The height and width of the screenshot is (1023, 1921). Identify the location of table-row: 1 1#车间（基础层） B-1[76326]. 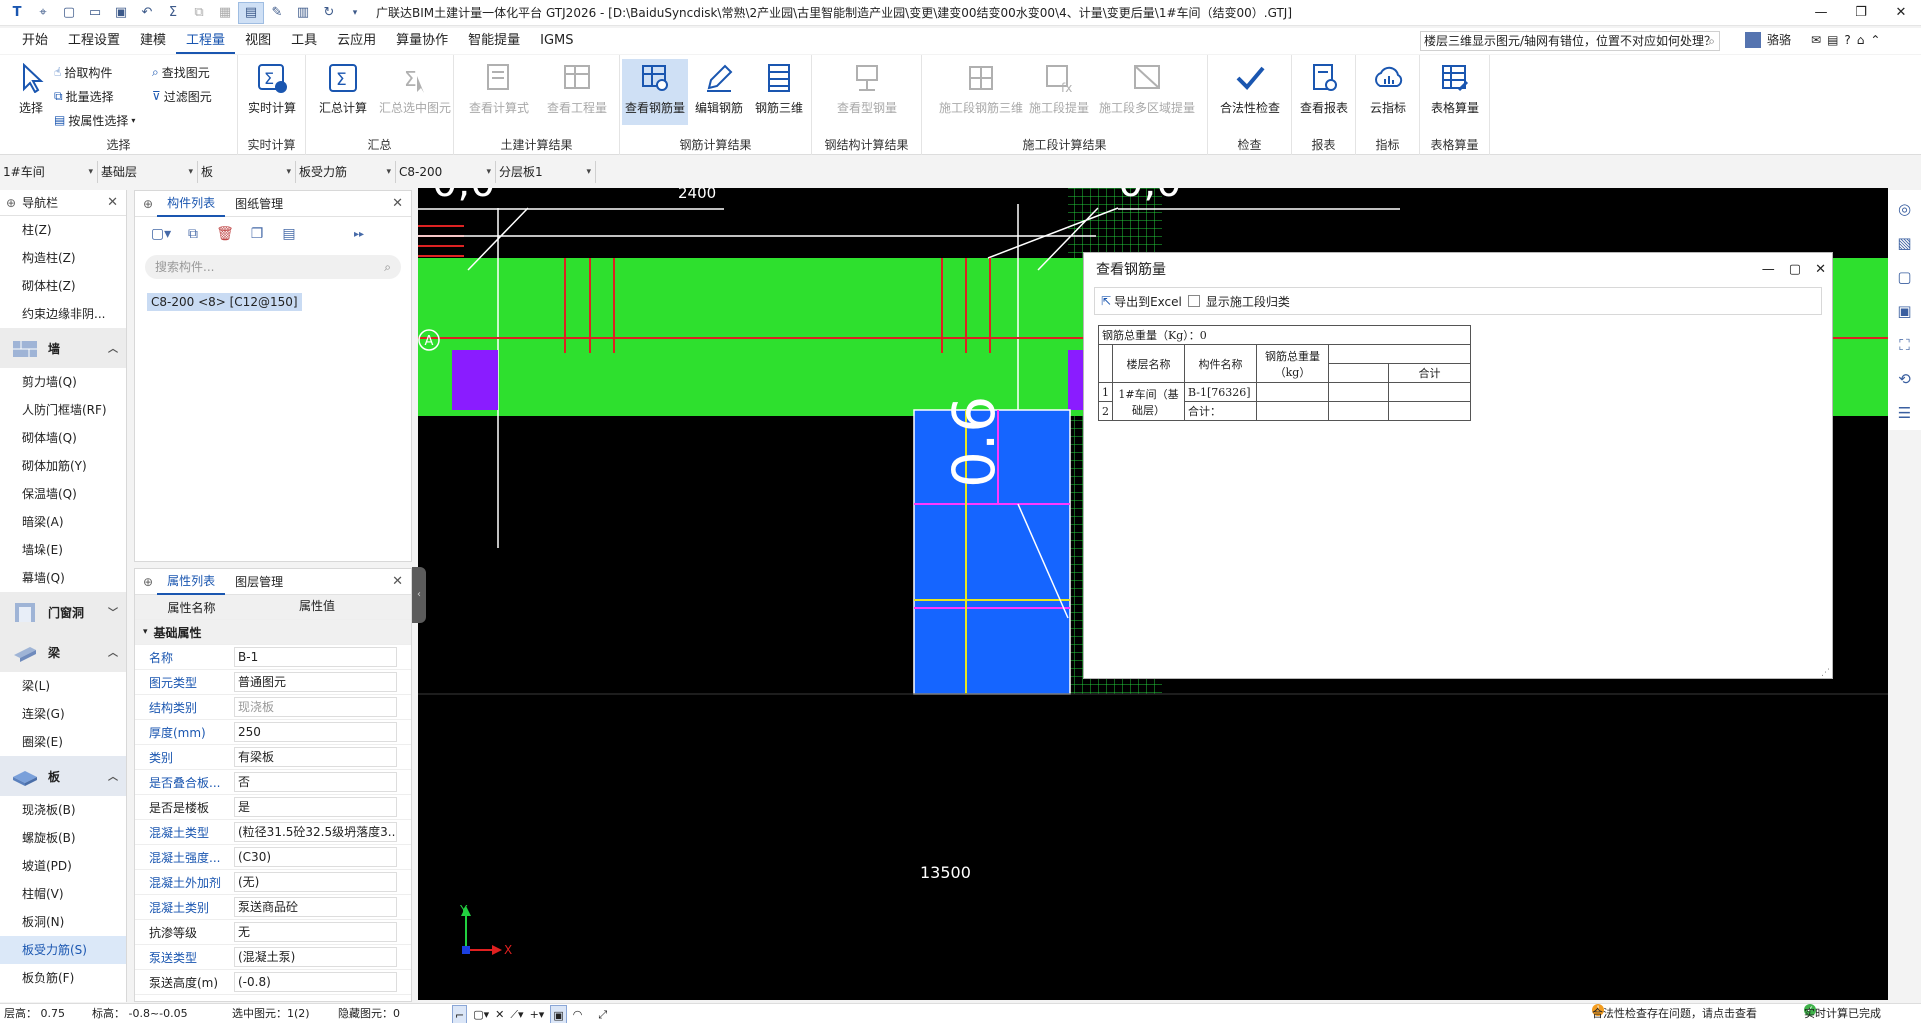
(1284, 401).